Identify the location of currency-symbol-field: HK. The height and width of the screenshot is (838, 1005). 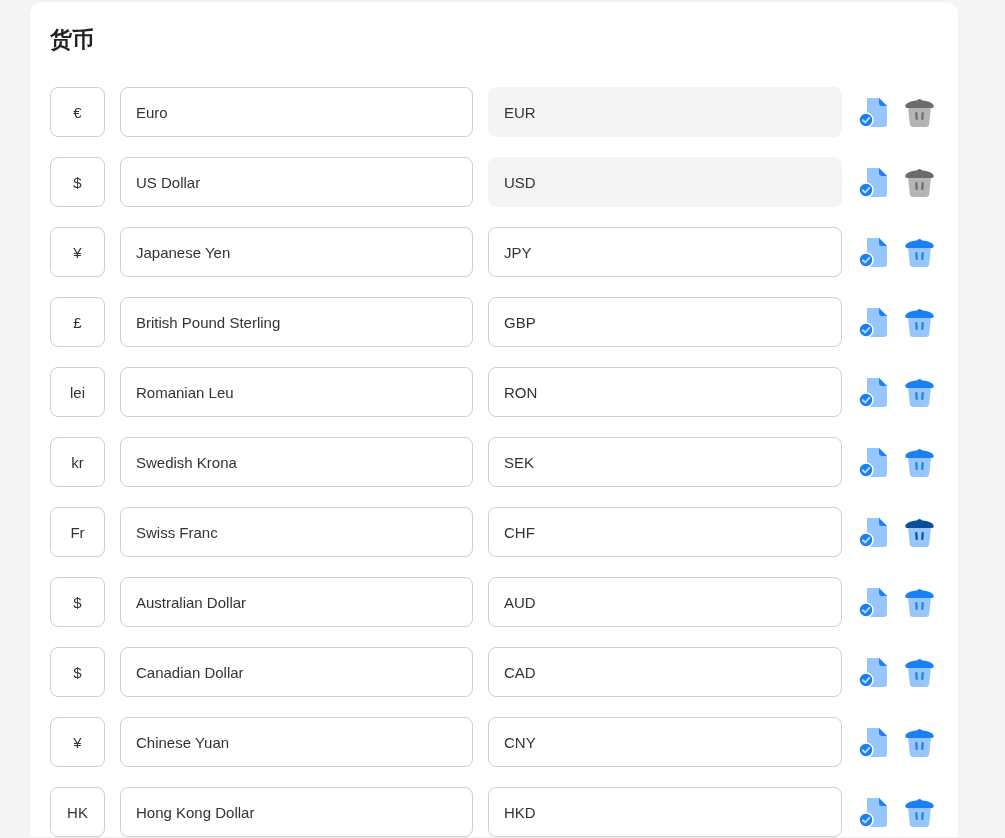
(77, 812).